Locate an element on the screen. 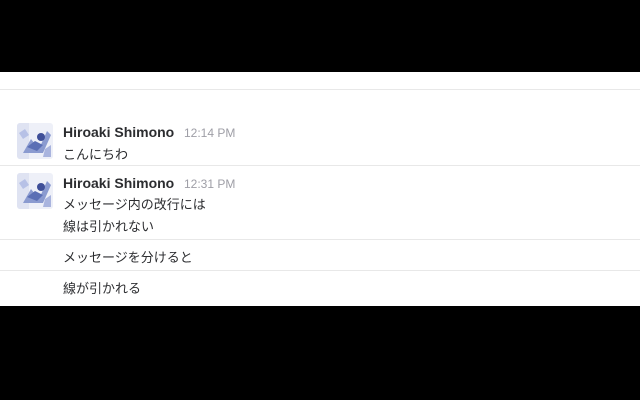 This screenshot has height=400, width=640. message-divider is located at coordinates (320, 165).